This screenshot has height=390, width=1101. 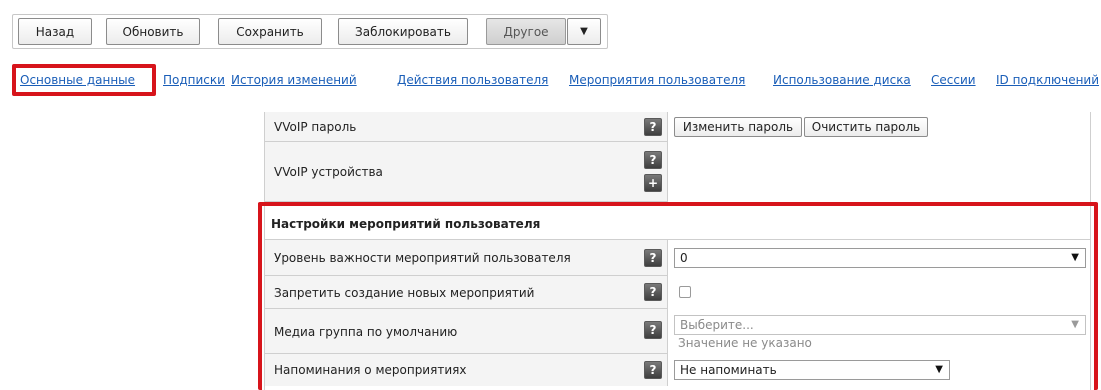 I want to click on tab-user-events: Мероприятия пользователя, so click(x=657, y=80).